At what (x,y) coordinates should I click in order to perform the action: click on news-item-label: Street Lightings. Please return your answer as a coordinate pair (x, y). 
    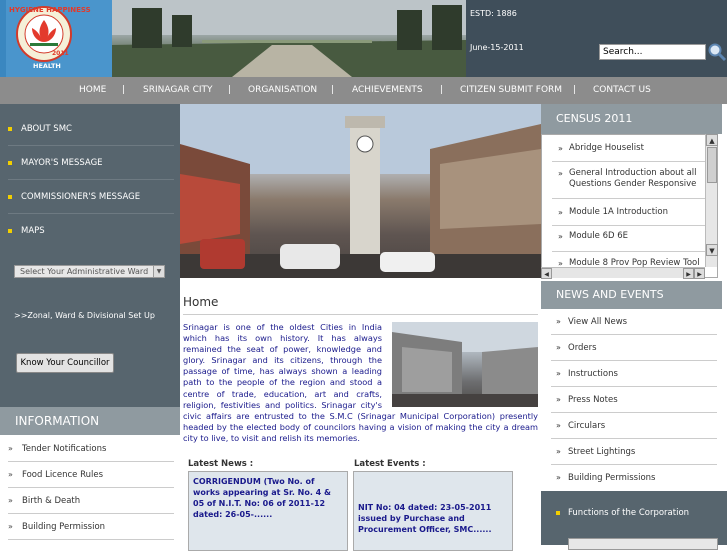
    Looking at the image, I should click on (602, 452).